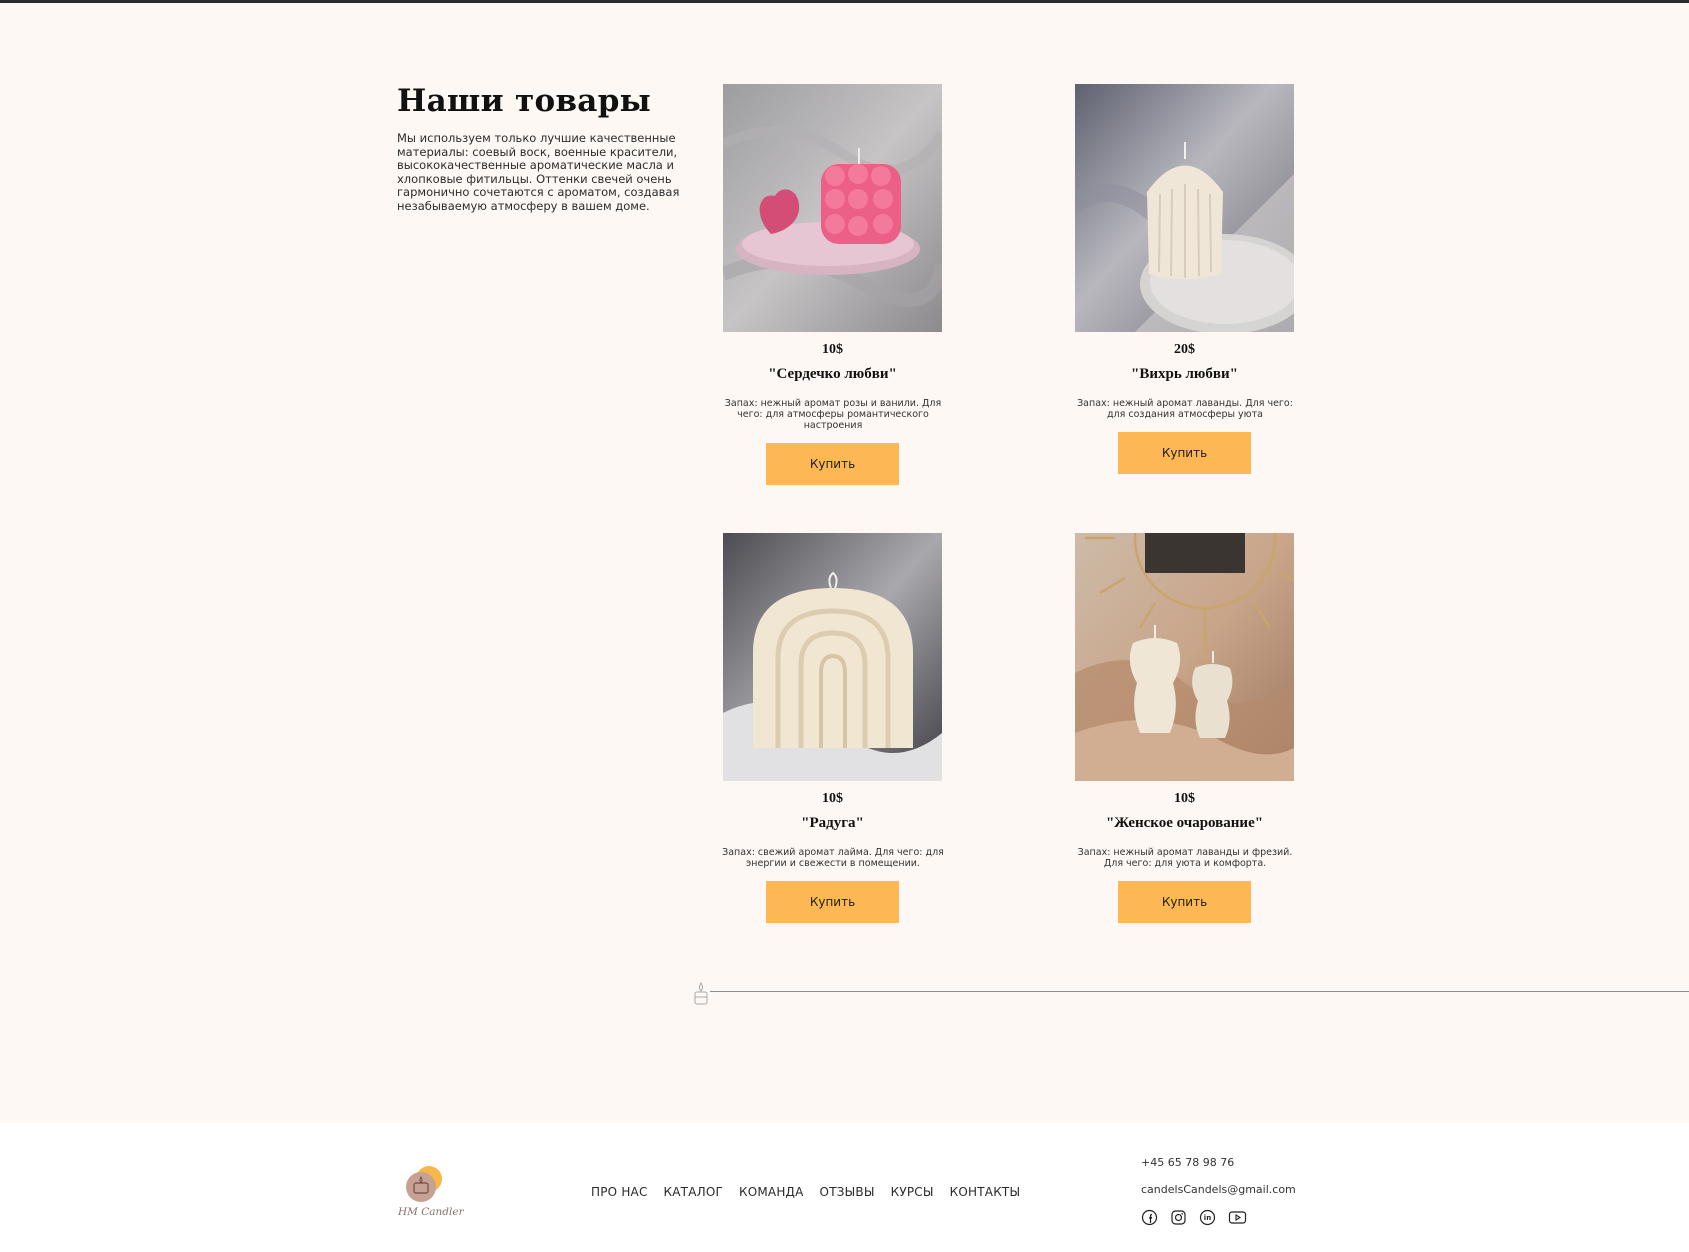  Describe the element at coordinates (1184, 208) in the screenshot. I see `product-image-swirl-candle` at that location.